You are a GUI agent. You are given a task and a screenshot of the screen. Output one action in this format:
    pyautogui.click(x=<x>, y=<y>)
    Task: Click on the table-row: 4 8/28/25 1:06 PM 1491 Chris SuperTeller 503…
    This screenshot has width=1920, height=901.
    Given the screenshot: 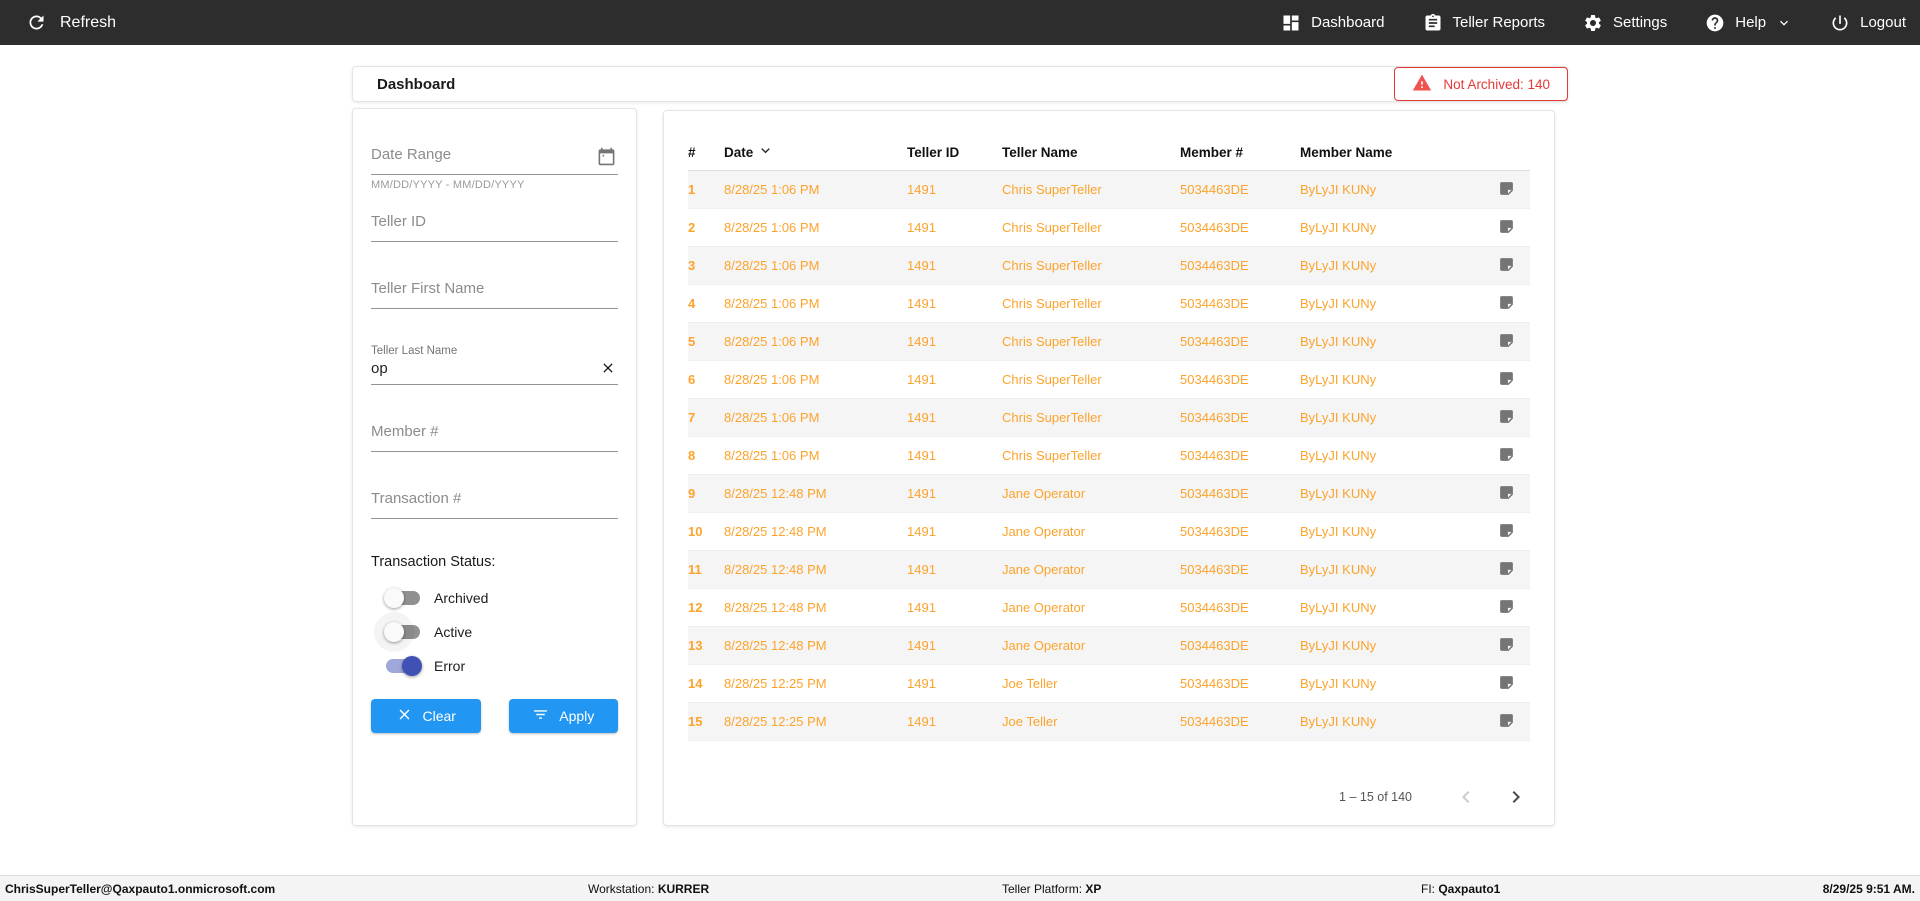 What is the action you would take?
    pyautogui.click(x=1109, y=304)
    